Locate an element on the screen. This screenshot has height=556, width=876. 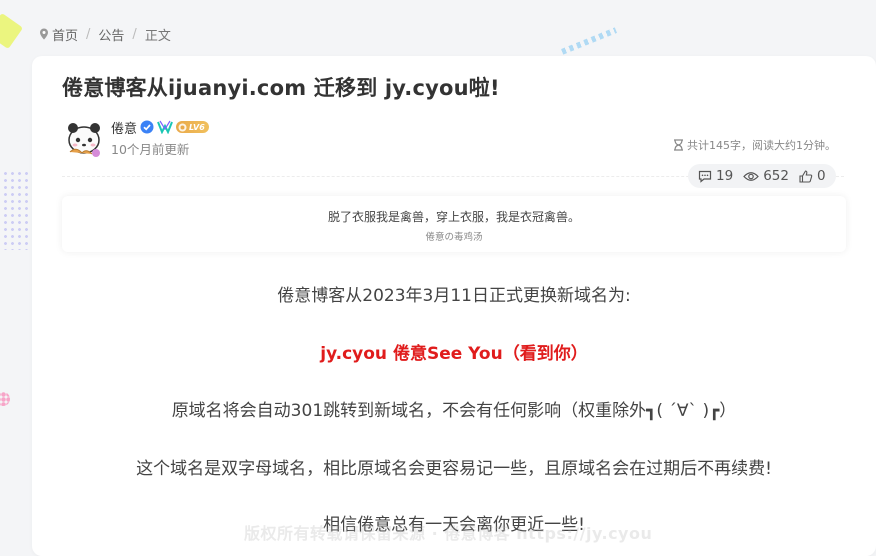
breadcrumb: 首页 / 公告 / 正文 is located at coordinates (105, 34).